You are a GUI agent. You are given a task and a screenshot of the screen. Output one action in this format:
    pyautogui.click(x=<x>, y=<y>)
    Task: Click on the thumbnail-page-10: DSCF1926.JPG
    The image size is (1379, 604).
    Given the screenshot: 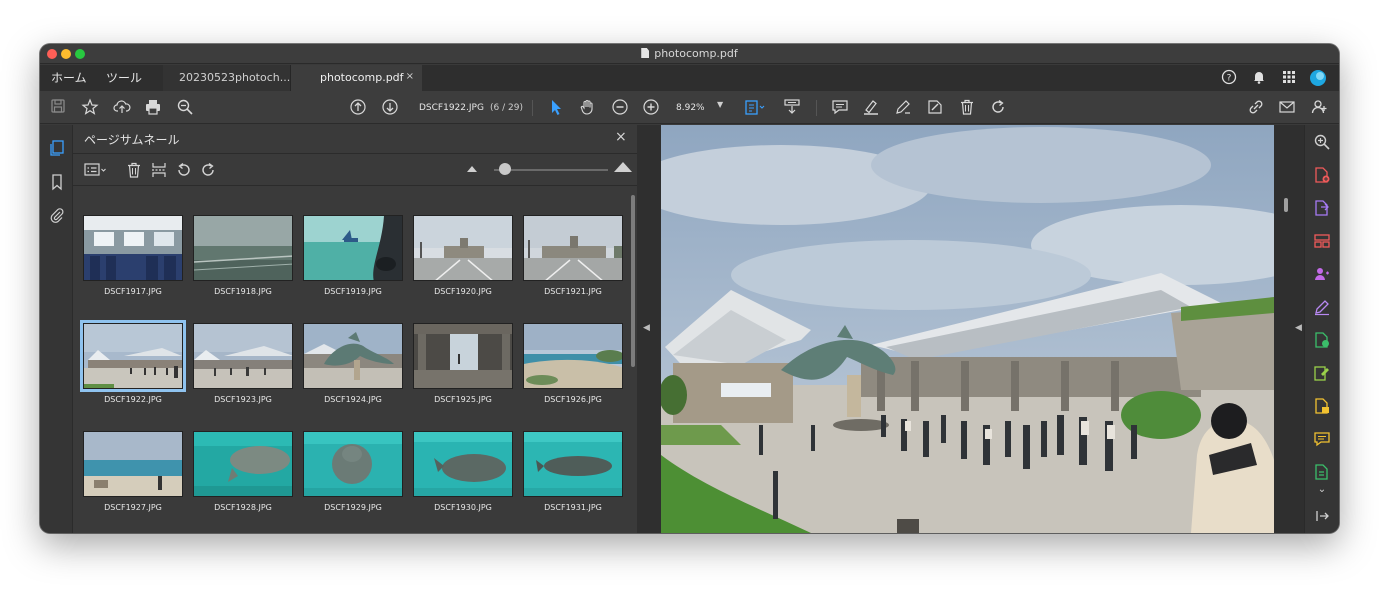 What is the action you would take?
    pyautogui.click(x=573, y=371)
    